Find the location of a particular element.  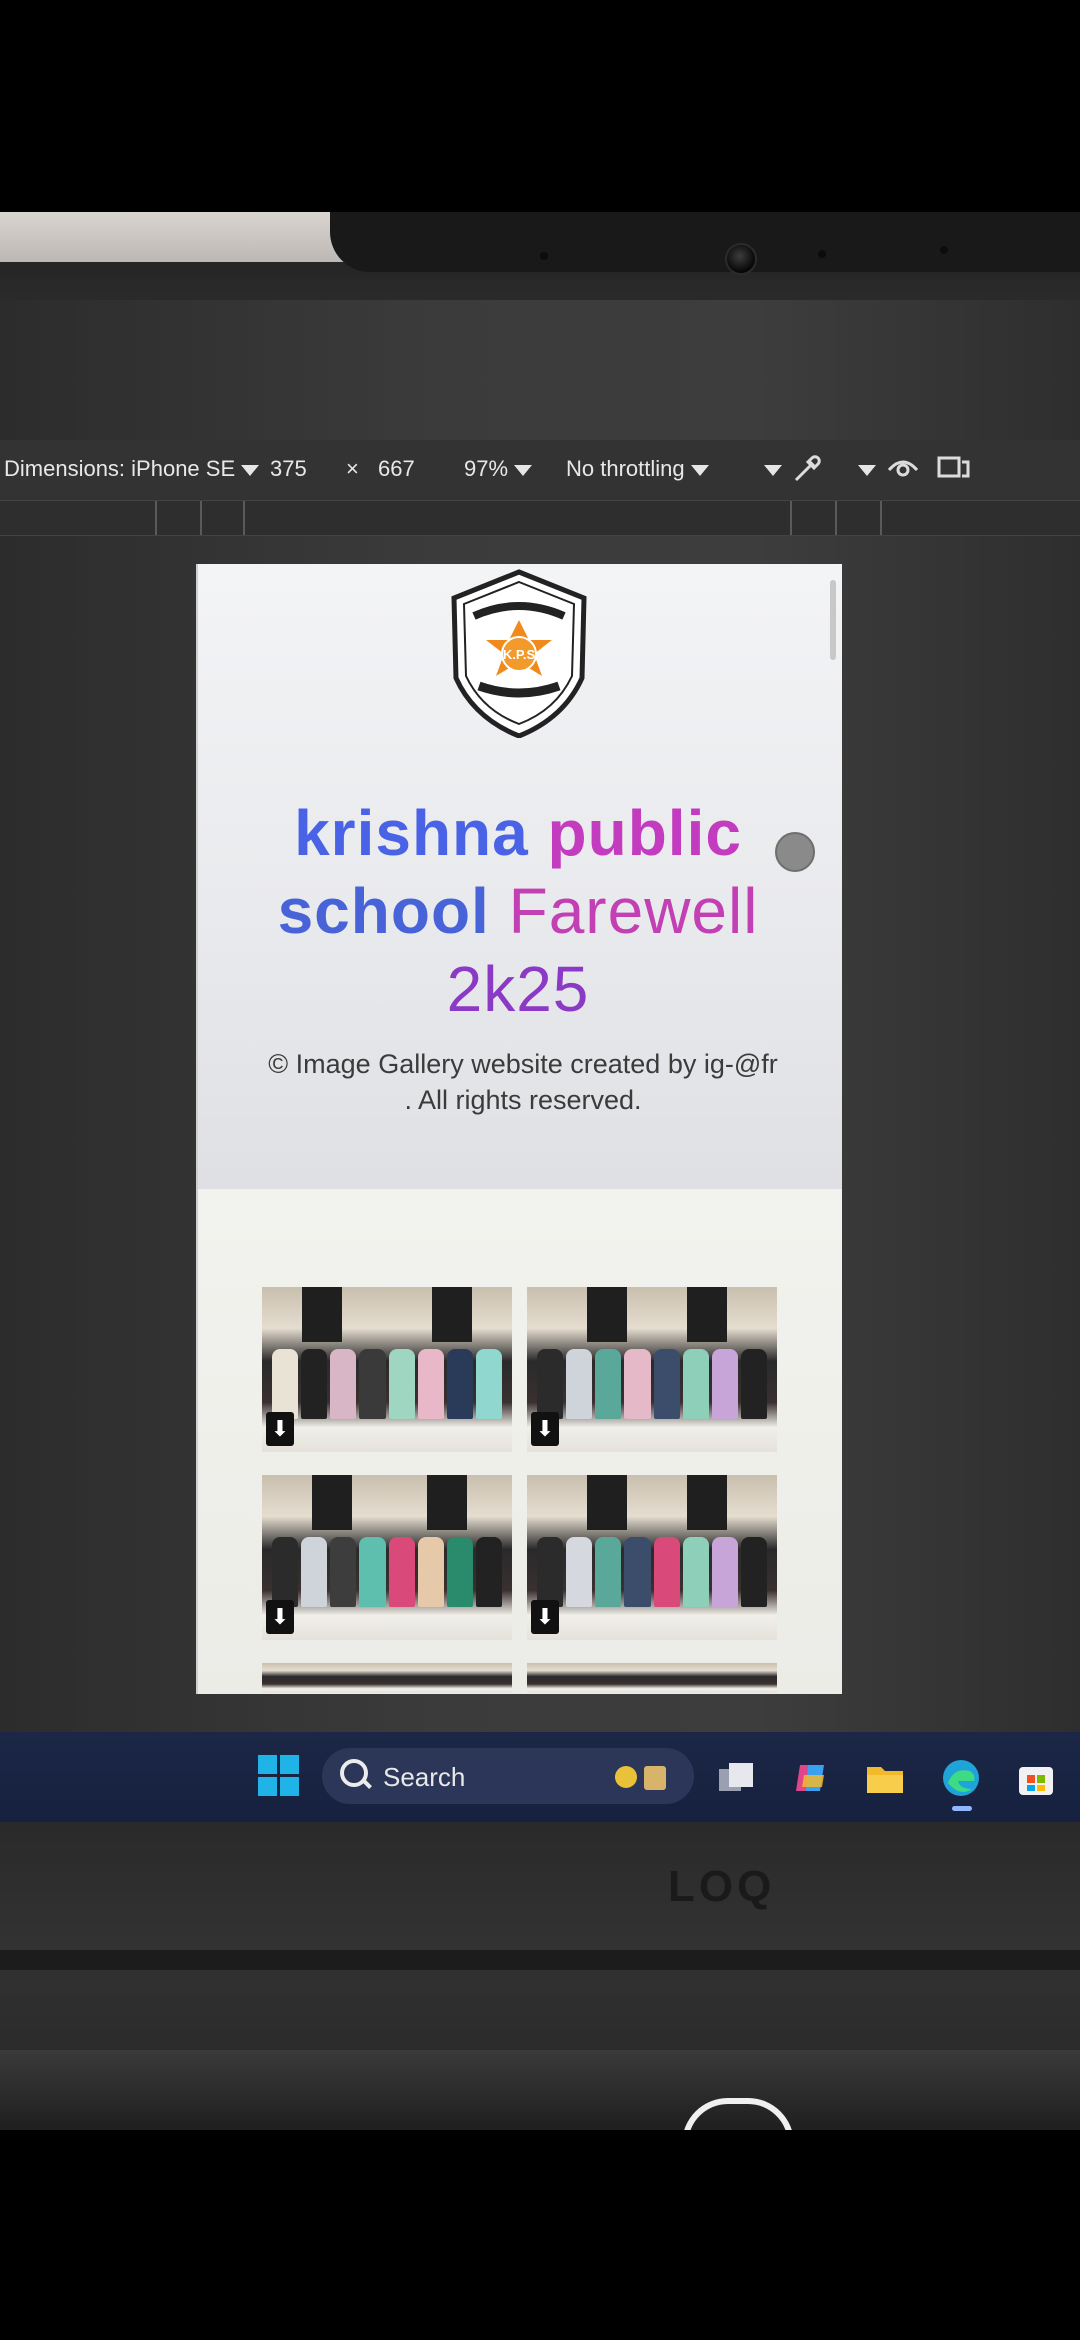

search-icon is located at coordinates (354, 1773).